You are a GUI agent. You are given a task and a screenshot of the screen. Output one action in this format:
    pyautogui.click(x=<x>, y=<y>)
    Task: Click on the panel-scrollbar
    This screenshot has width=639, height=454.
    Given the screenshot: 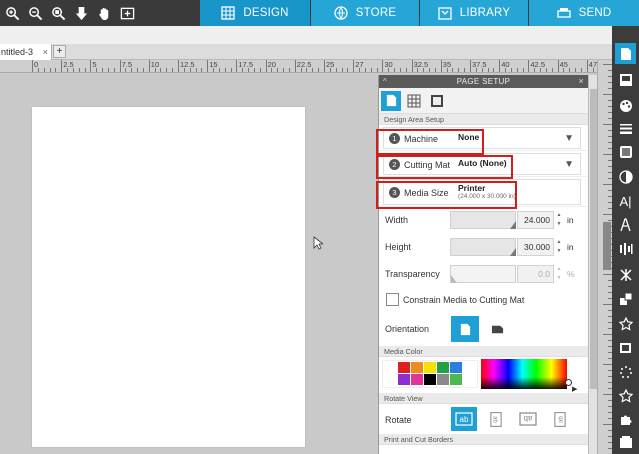 What is the action you would take?
    pyautogui.click(x=592, y=264)
    